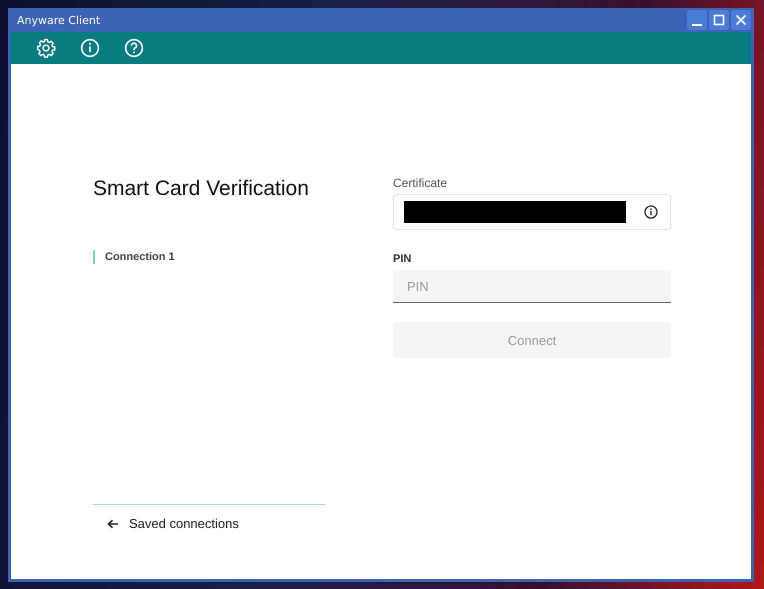 This screenshot has height=589, width=764. I want to click on saved-connections-link: Saved connections, so click(209, 517).